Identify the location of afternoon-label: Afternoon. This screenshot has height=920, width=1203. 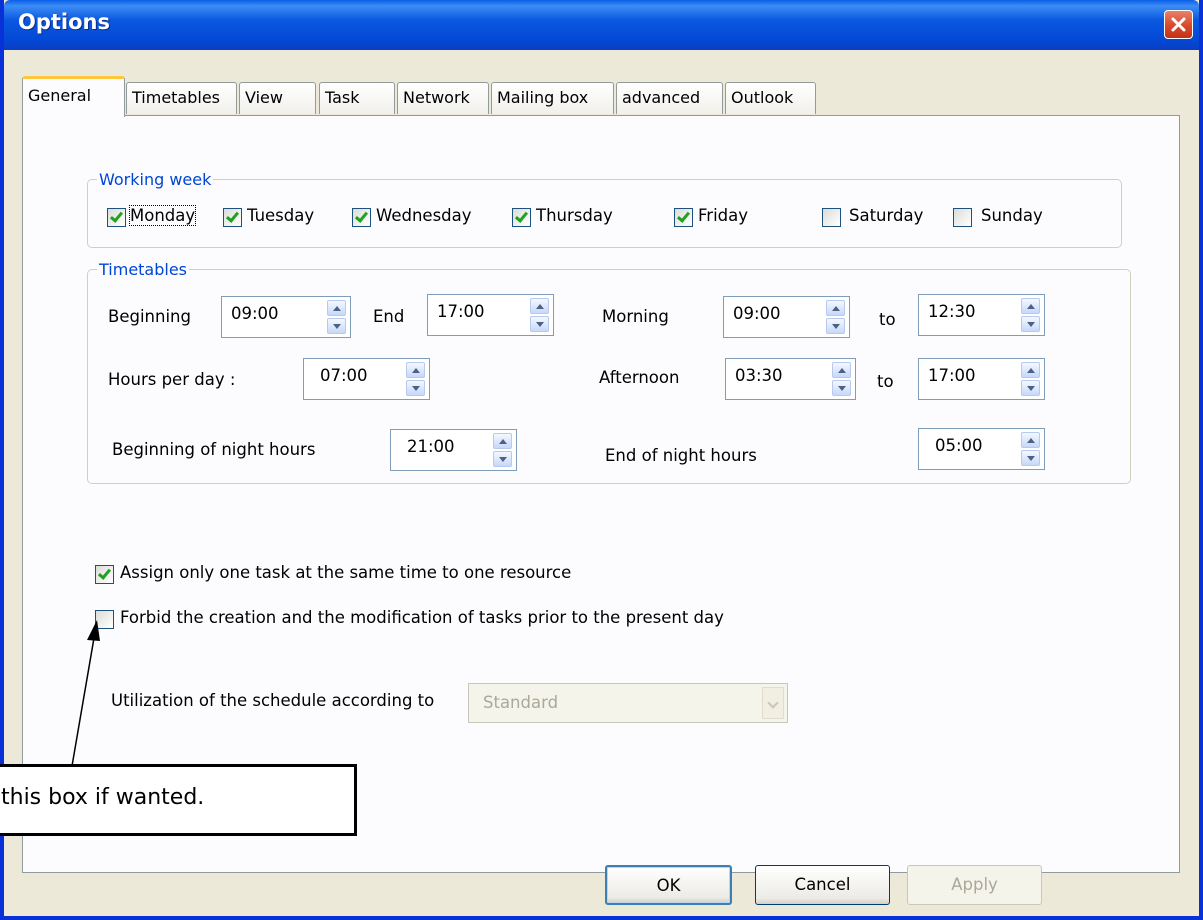
(639, 377).